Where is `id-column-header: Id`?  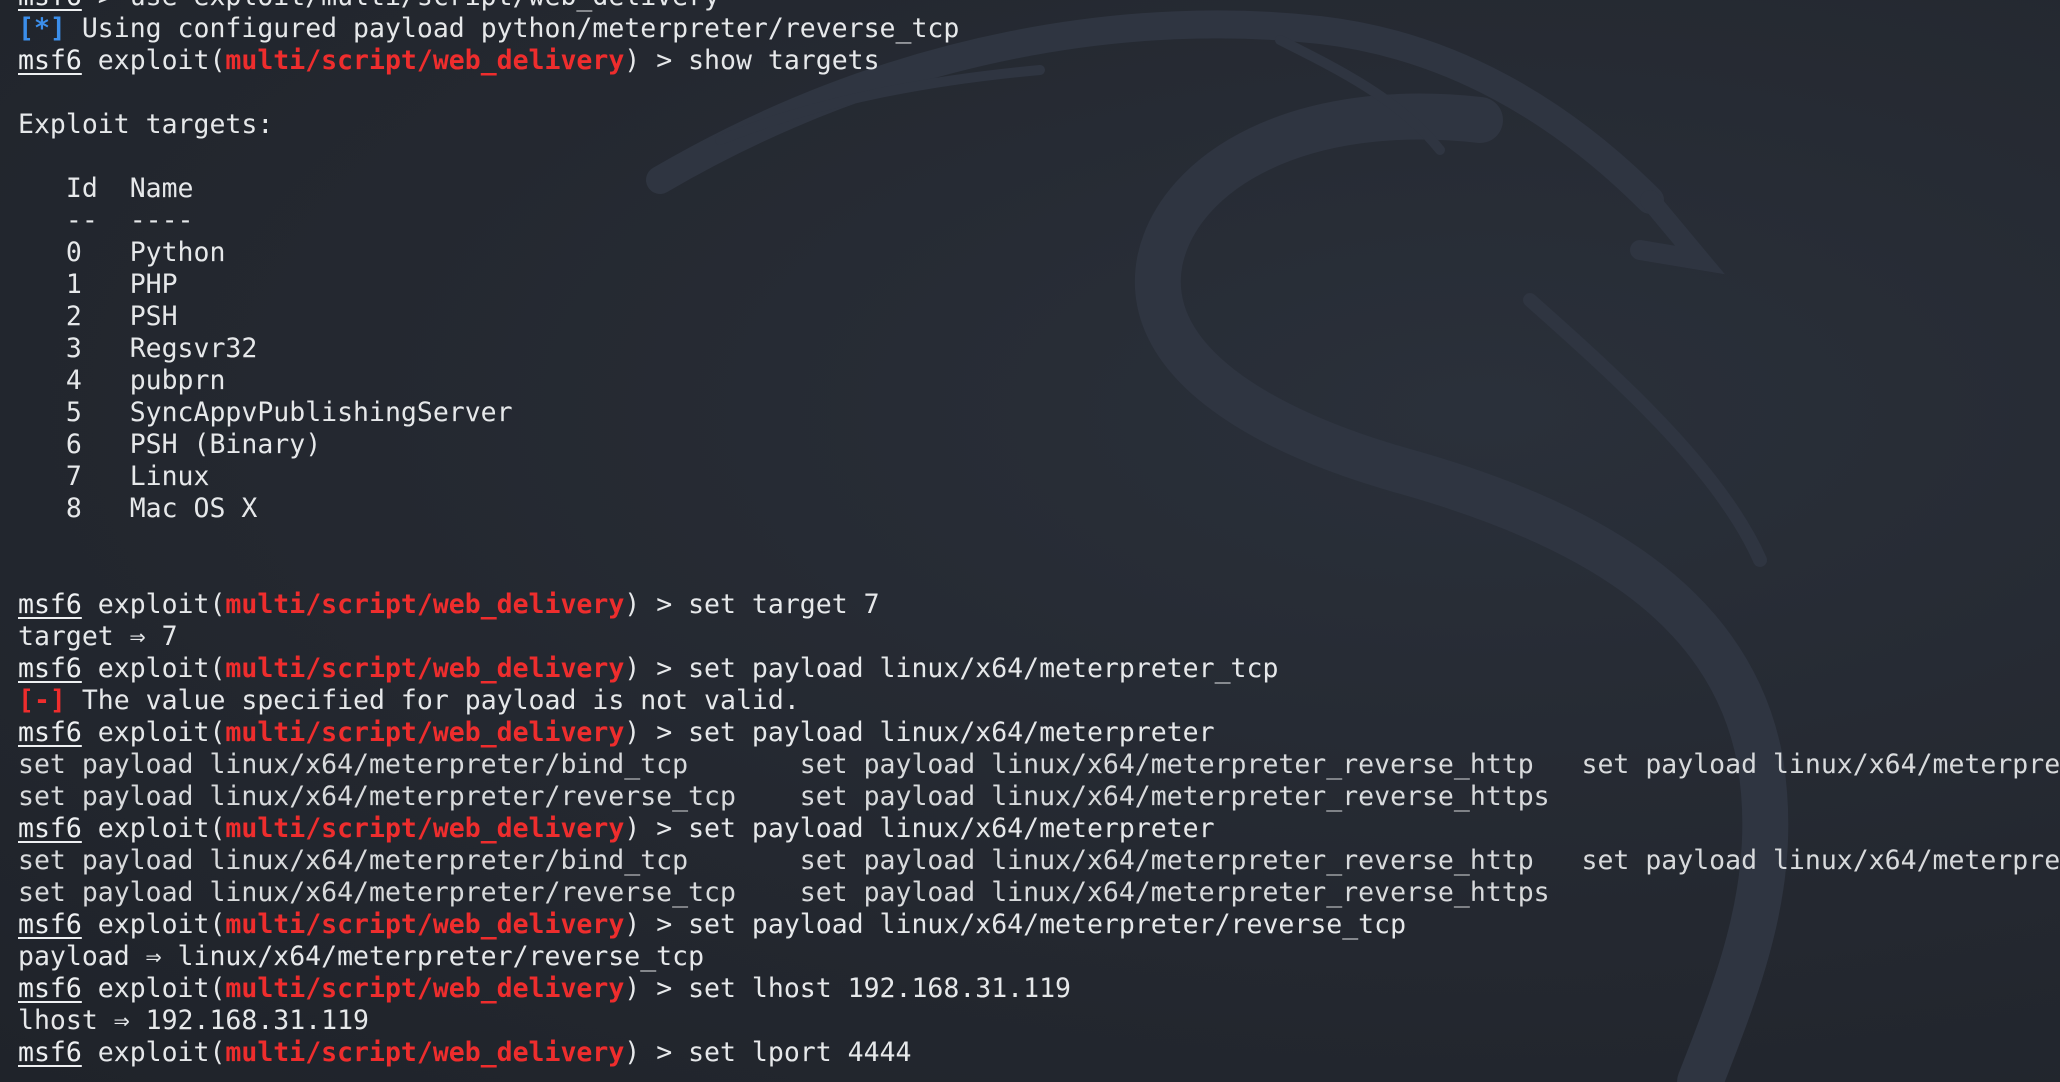 id-column-header: Id is located at coordinates (58, 188).